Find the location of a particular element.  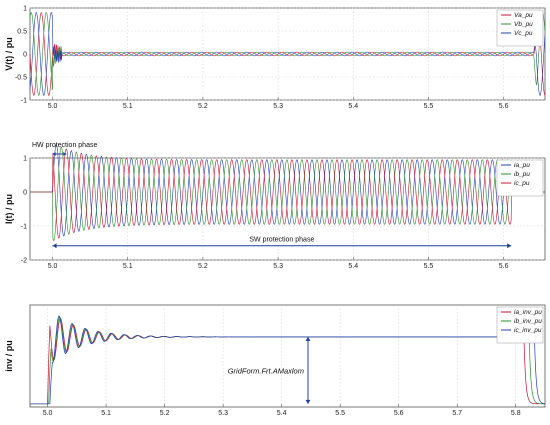

legend: Va_pu Vb_pu Vc_pu is located at coordinates (520, 28).